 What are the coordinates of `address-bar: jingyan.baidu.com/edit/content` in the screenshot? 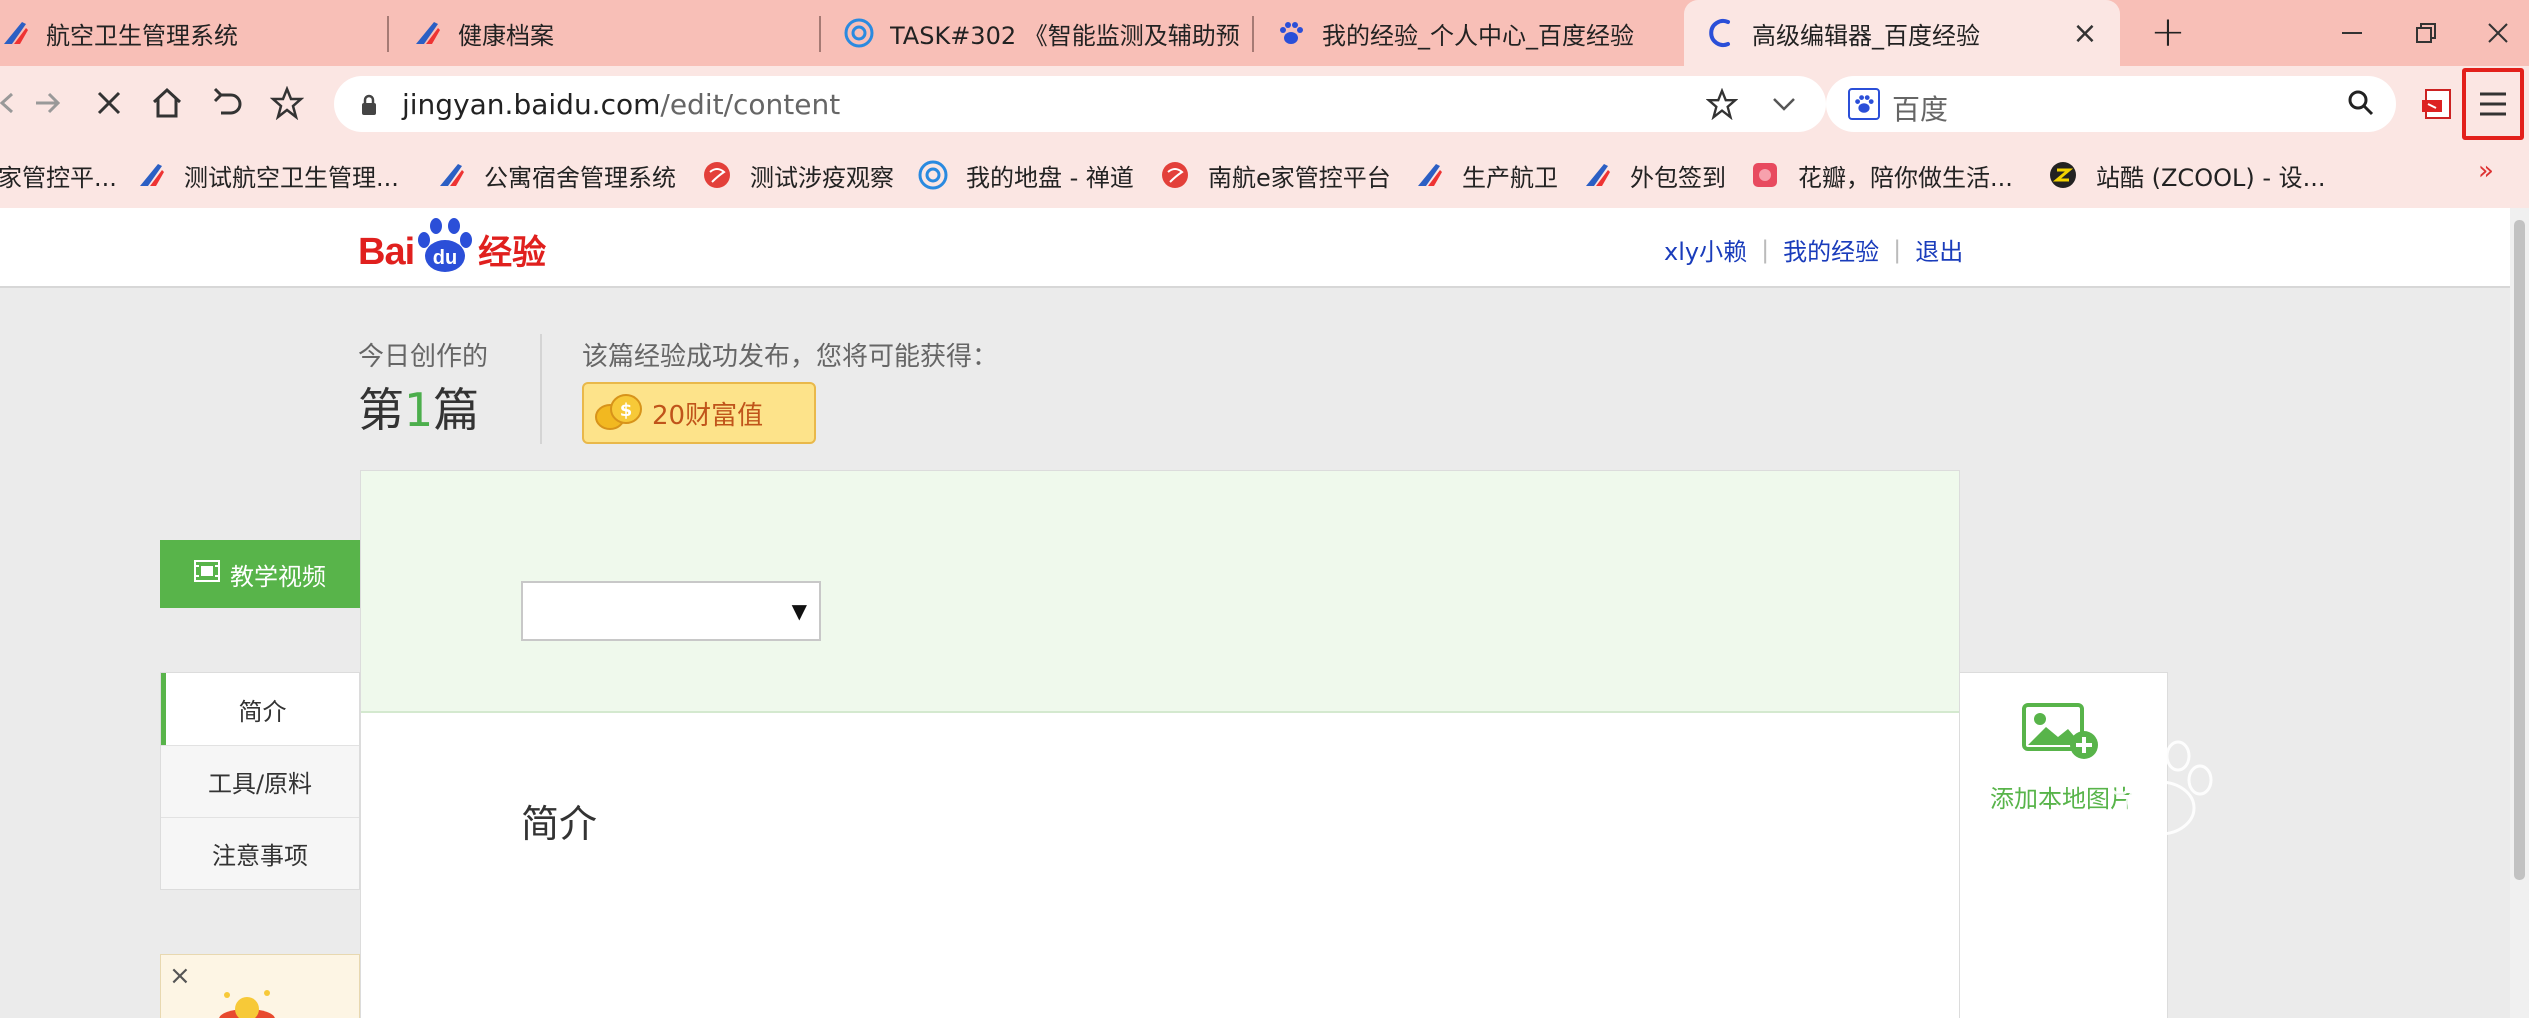 It's located at (1080, 104).